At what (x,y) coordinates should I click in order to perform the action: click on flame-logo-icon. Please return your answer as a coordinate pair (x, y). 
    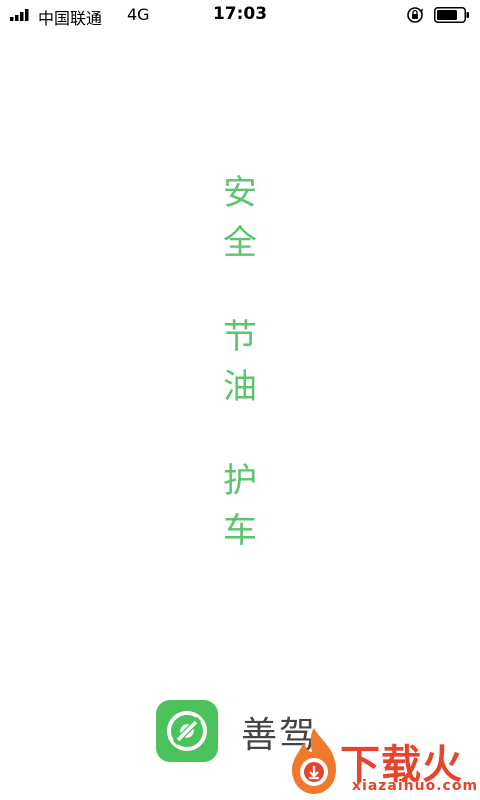
    Looking at the image, I should click on (314, 761).